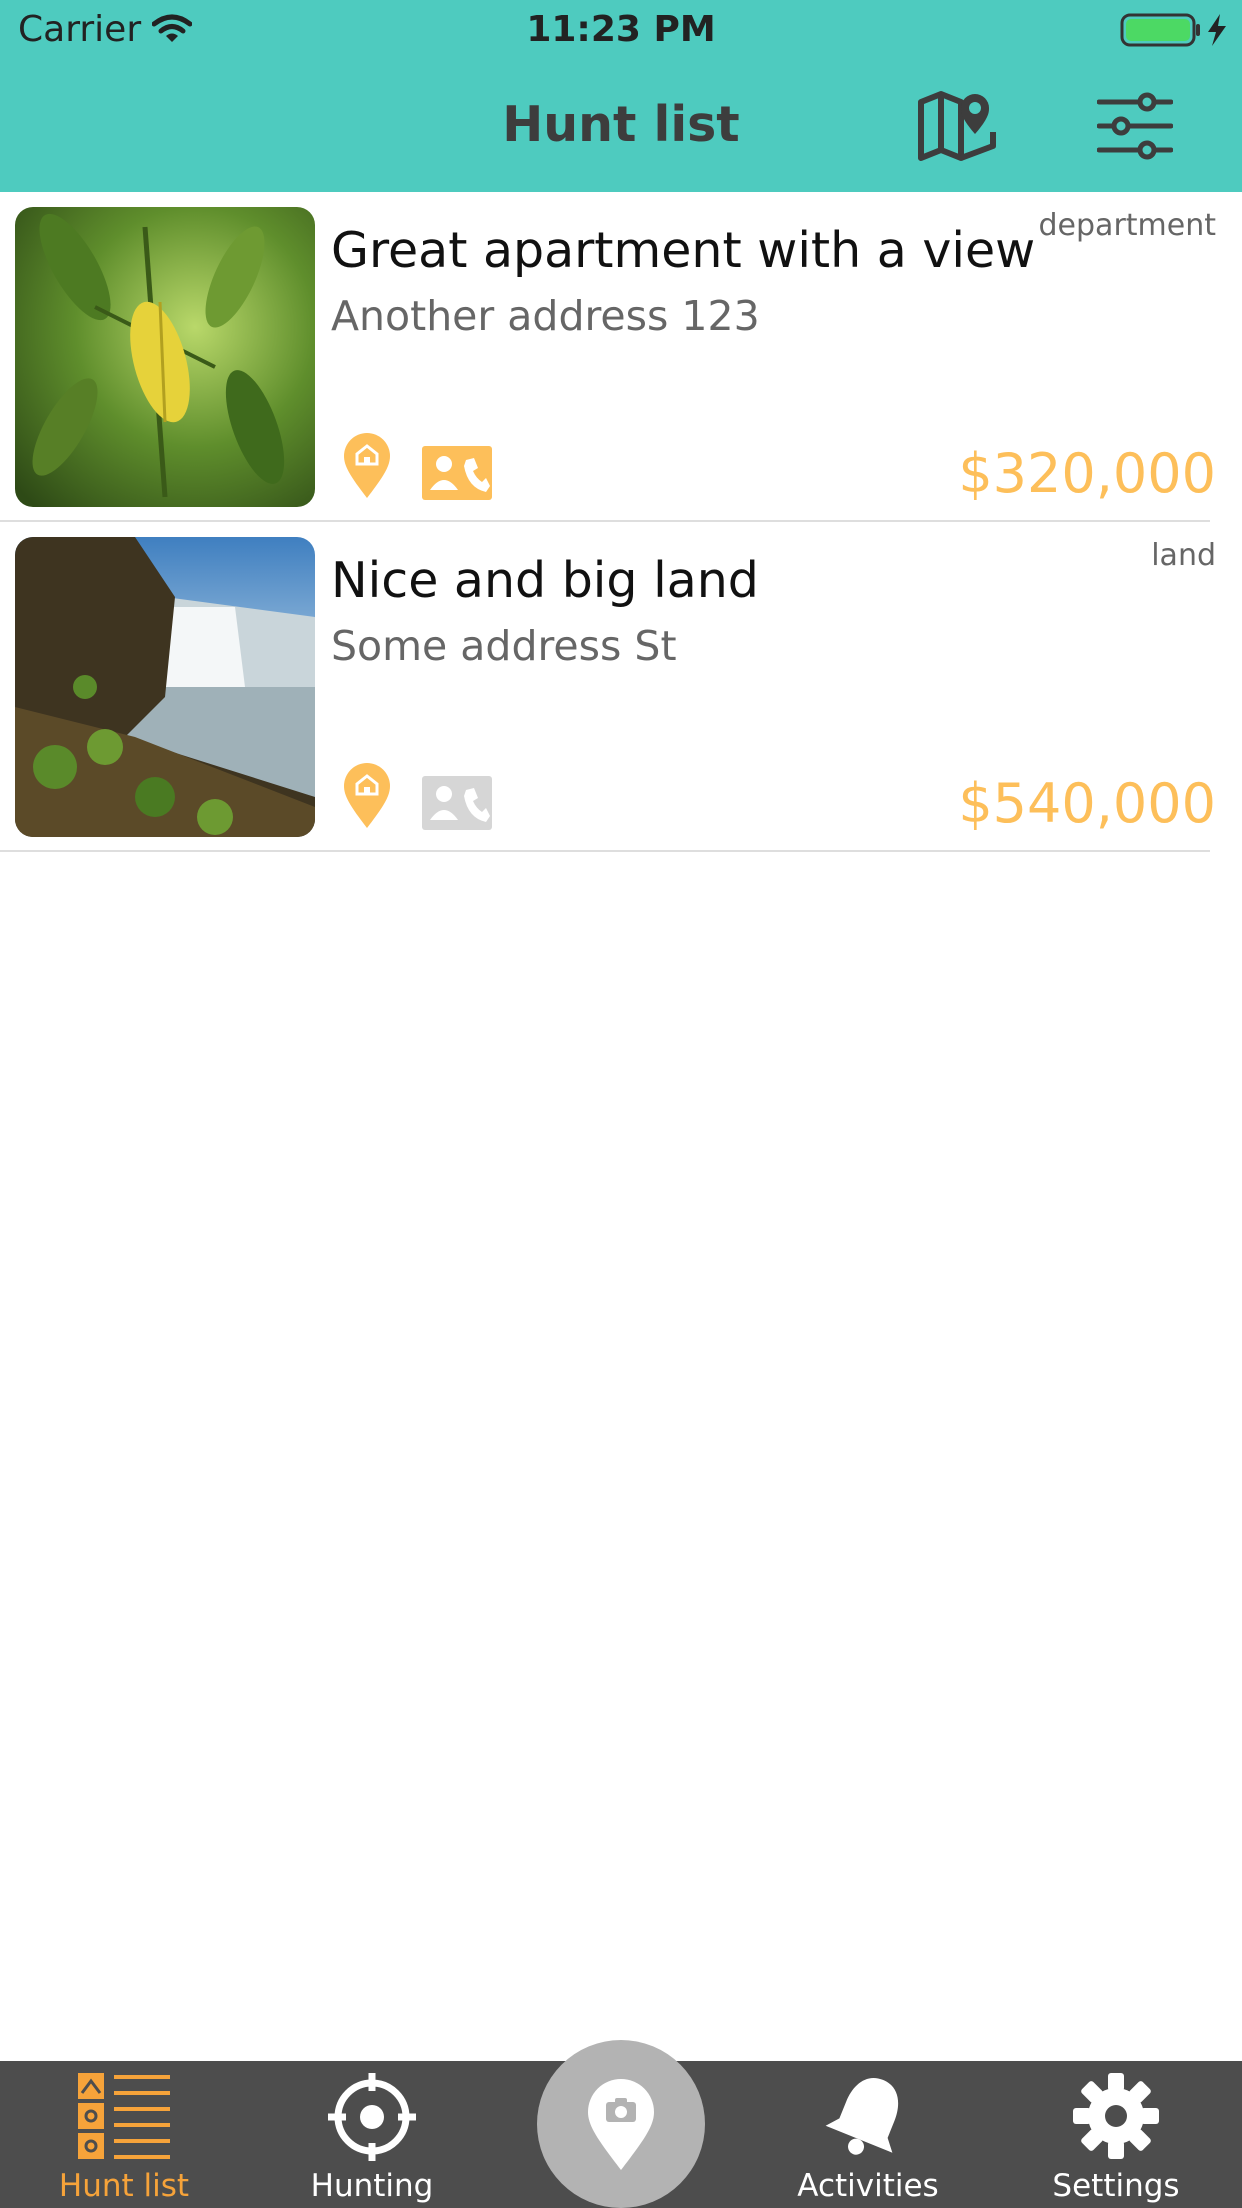 The width and height of the screenshot is (1242, 2208). What do you see at coordinates (1087, 803) in the screenshot?
I see `listing-price: $540,000` at bounding box center [1087, 803].